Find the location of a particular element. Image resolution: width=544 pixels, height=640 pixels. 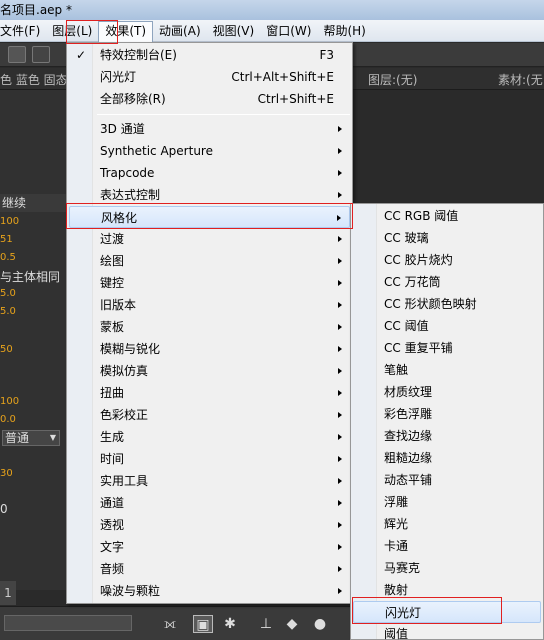

menu-item-perspective: 透视 is located at coordinates (209, 525).